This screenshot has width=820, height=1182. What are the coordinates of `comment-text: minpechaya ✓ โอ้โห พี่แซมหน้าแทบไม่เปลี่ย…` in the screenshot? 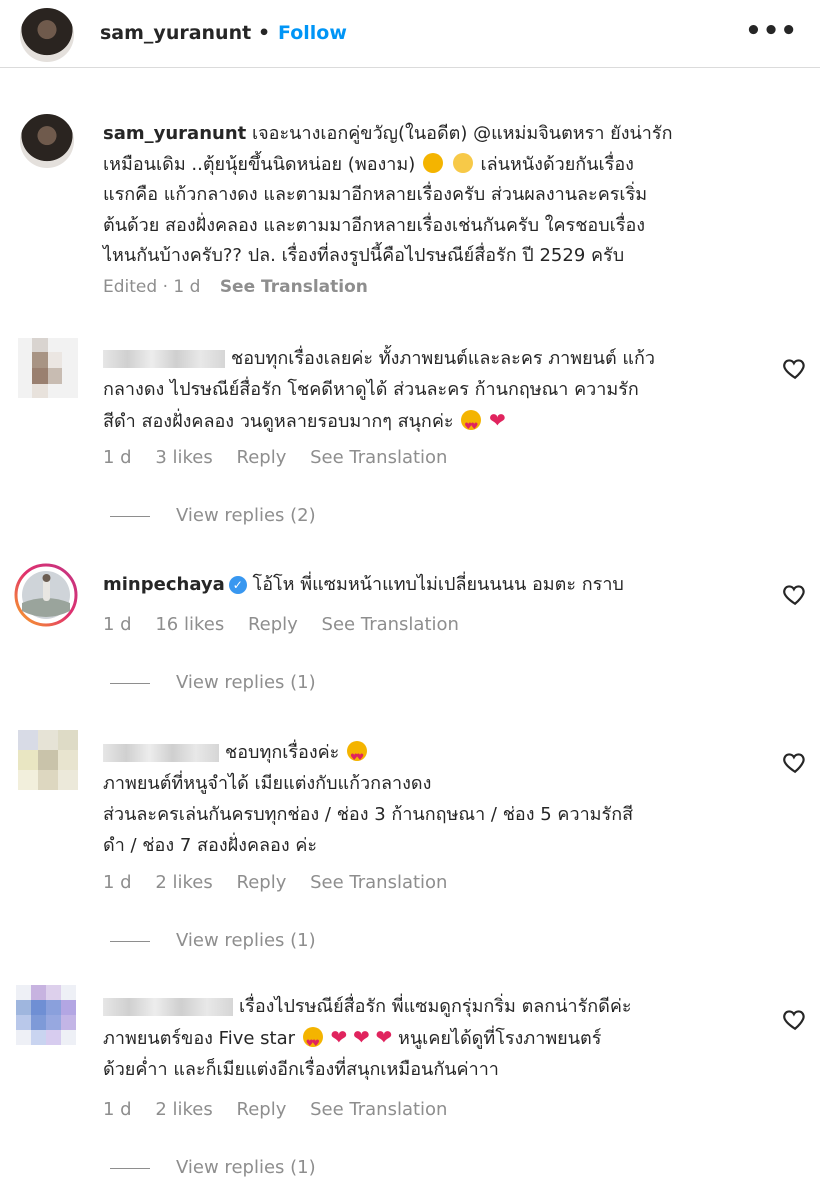 It's located at (363, 584).